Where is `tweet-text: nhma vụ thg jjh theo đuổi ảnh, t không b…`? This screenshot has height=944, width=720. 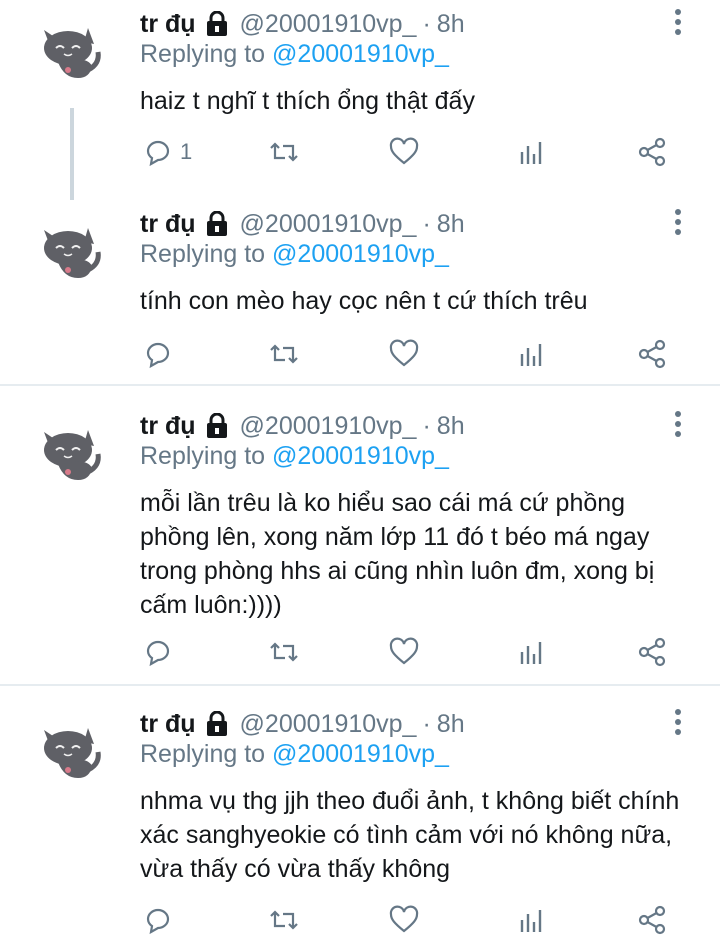
tweet-text: nhma vụ thg jjh theo đuổi ảnh, t không b… is located at coordinates (410, 835).